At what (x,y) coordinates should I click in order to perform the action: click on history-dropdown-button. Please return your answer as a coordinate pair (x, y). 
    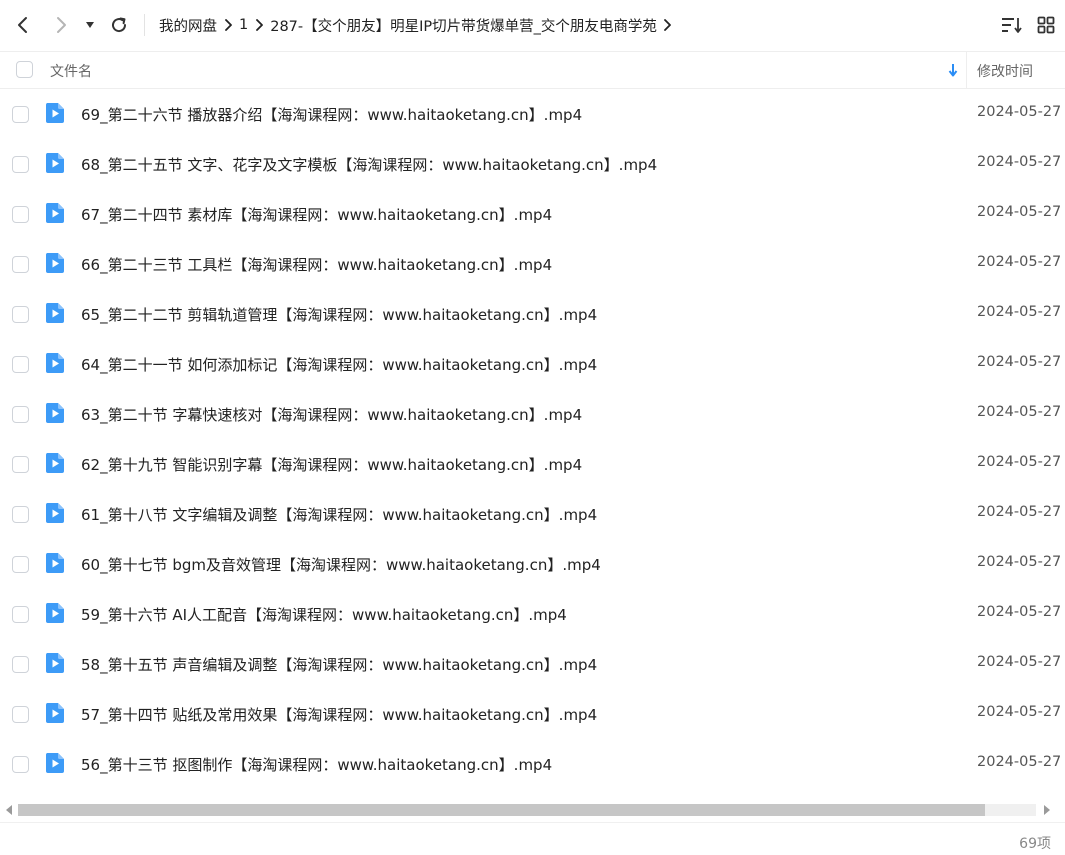
    Looking at the image, I should click on (90, 25).